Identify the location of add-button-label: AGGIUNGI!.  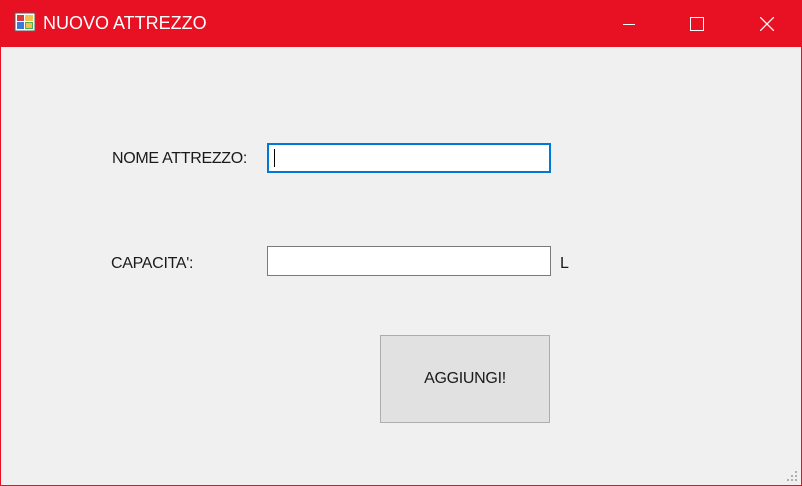
(465, 378).